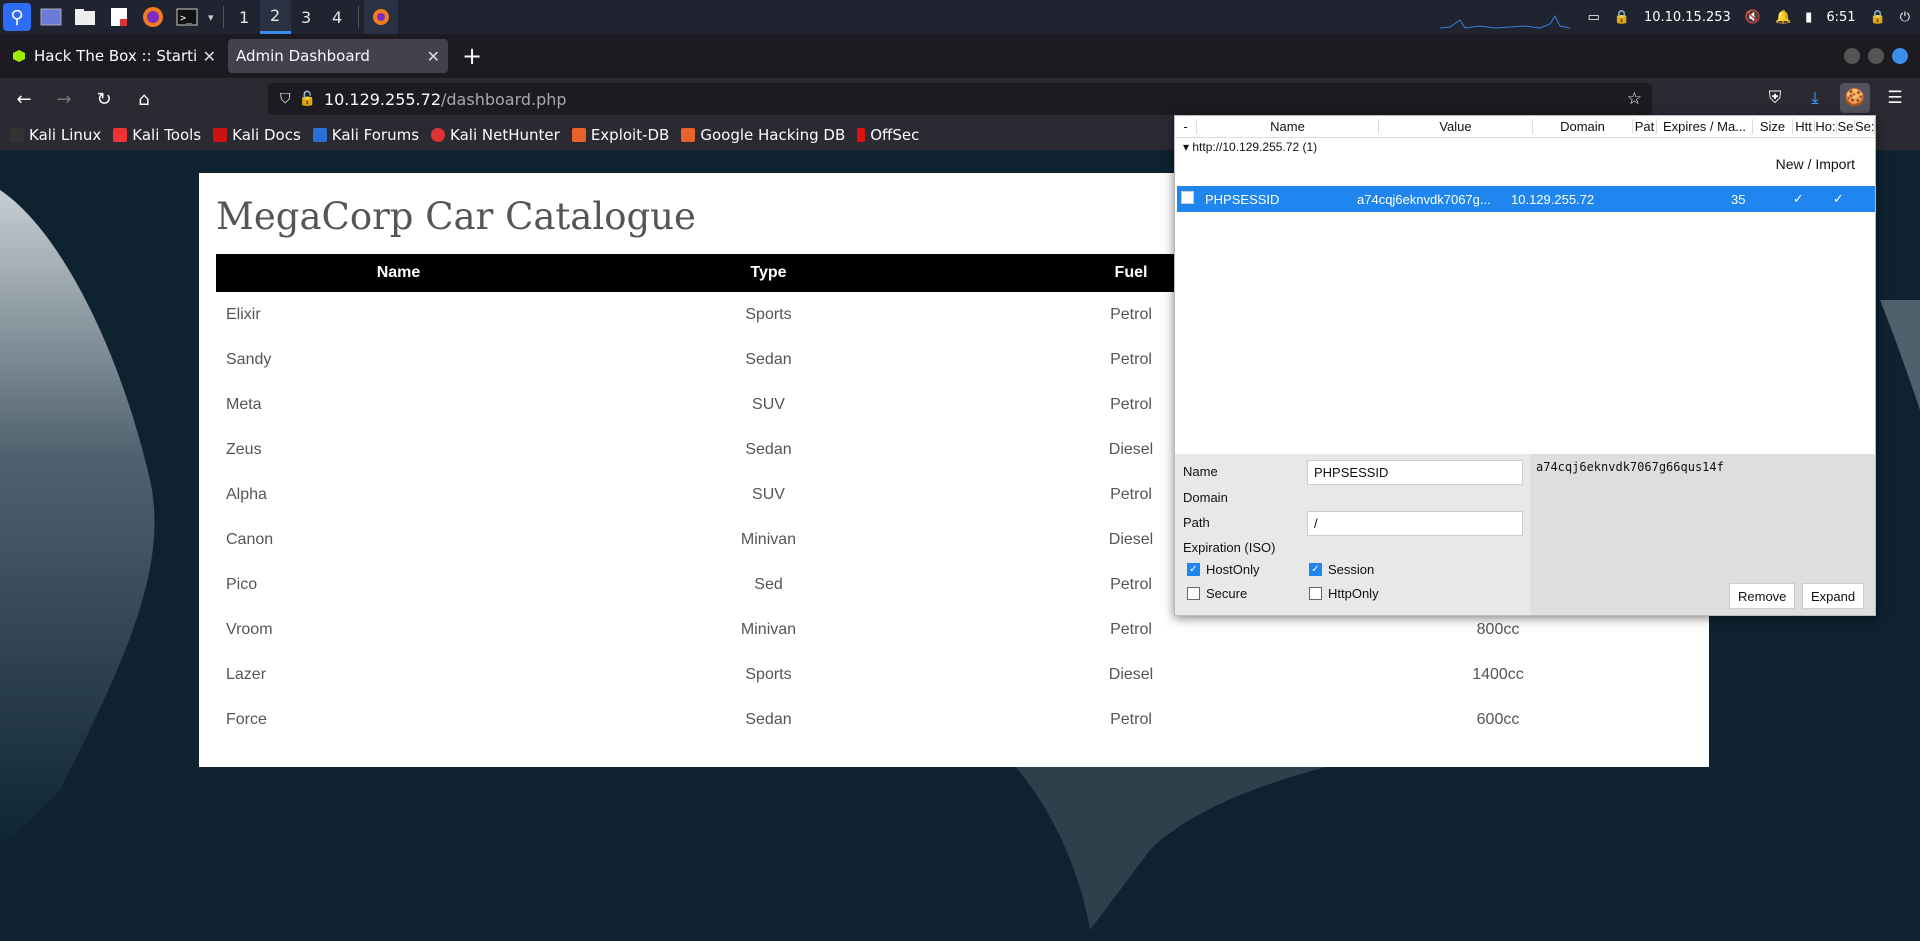 This screenshot has width=1920, height=941. I want to click on hostonly-checkbox: ✓ HostOnly, so click(1223, 569).